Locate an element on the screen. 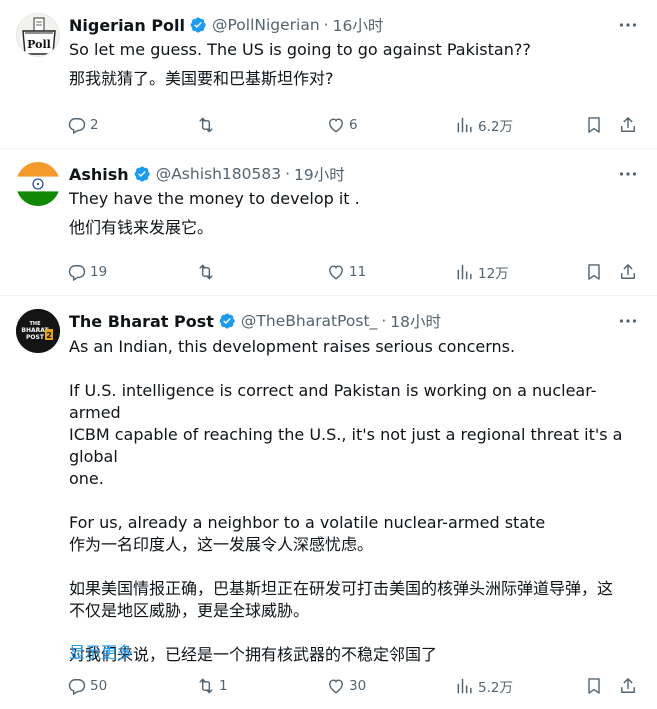 The image size is (657, 709). tweet-line: one. is located at coordinates (86, 478).